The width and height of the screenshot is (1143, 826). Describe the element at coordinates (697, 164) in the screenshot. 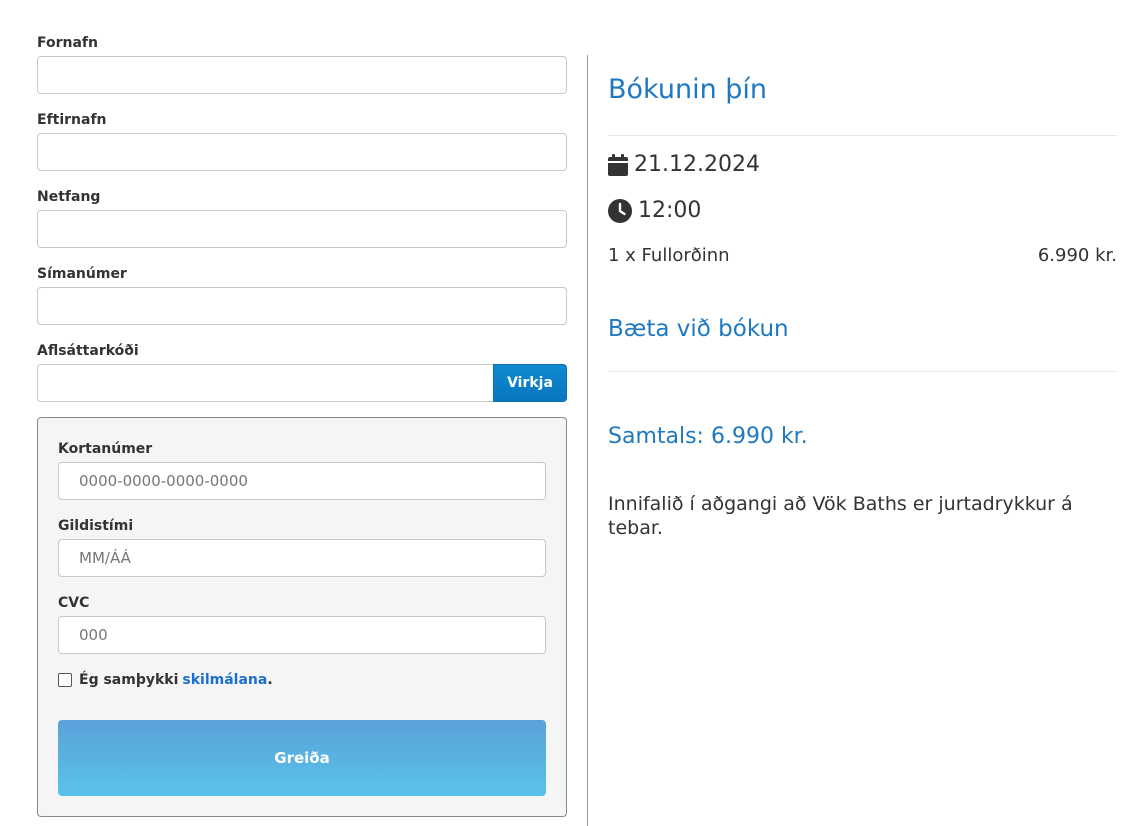

I see `booking-date-text: 21.12.2024` at that location.